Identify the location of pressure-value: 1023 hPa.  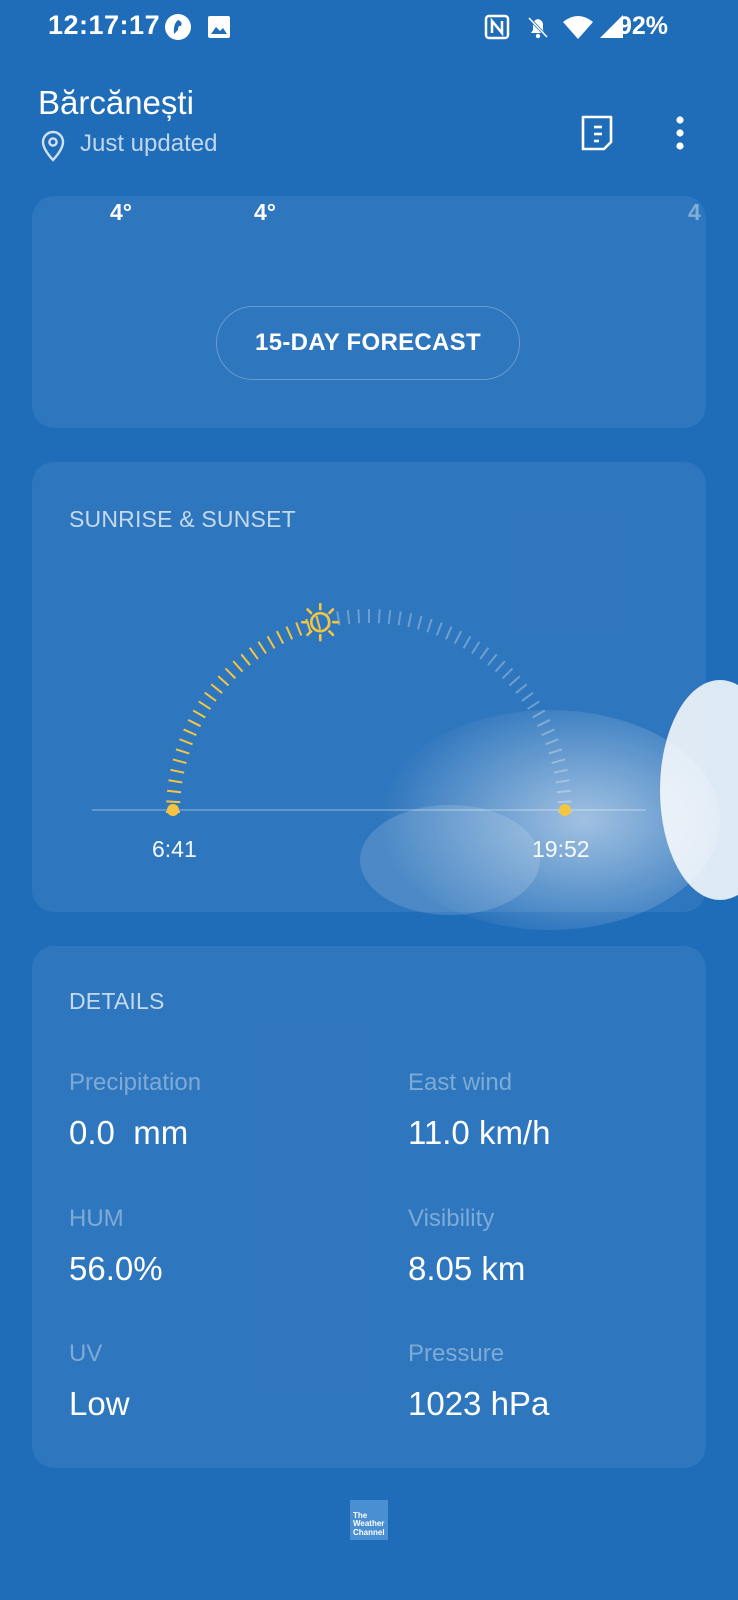
(479, 1403).